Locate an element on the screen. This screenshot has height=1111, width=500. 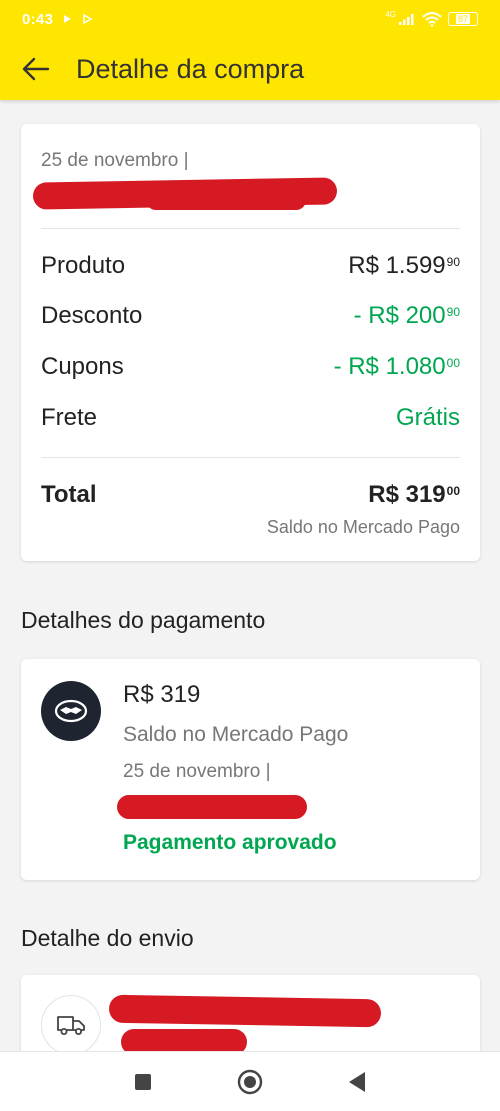
row-amount: Grátis is located at coordinates (427, 417).